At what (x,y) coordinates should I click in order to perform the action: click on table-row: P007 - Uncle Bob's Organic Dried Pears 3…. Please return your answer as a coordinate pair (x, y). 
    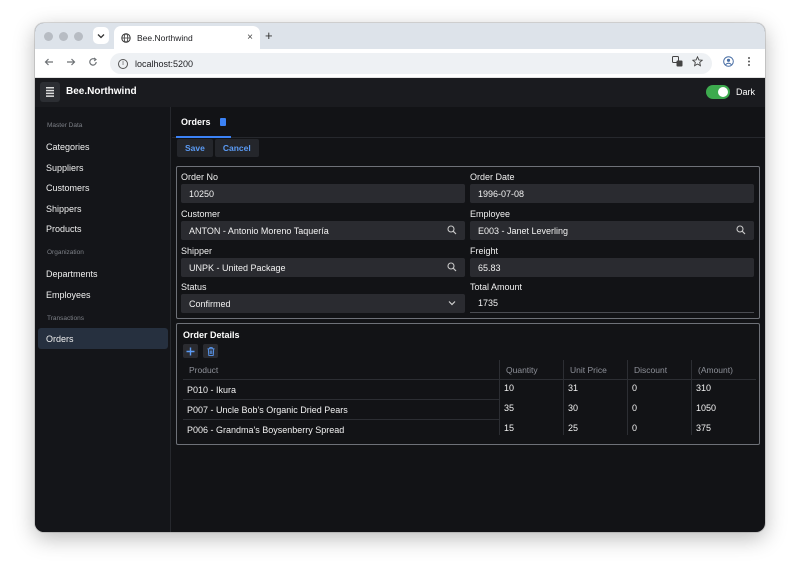
    Looking at the image, I should click on (469, 410).